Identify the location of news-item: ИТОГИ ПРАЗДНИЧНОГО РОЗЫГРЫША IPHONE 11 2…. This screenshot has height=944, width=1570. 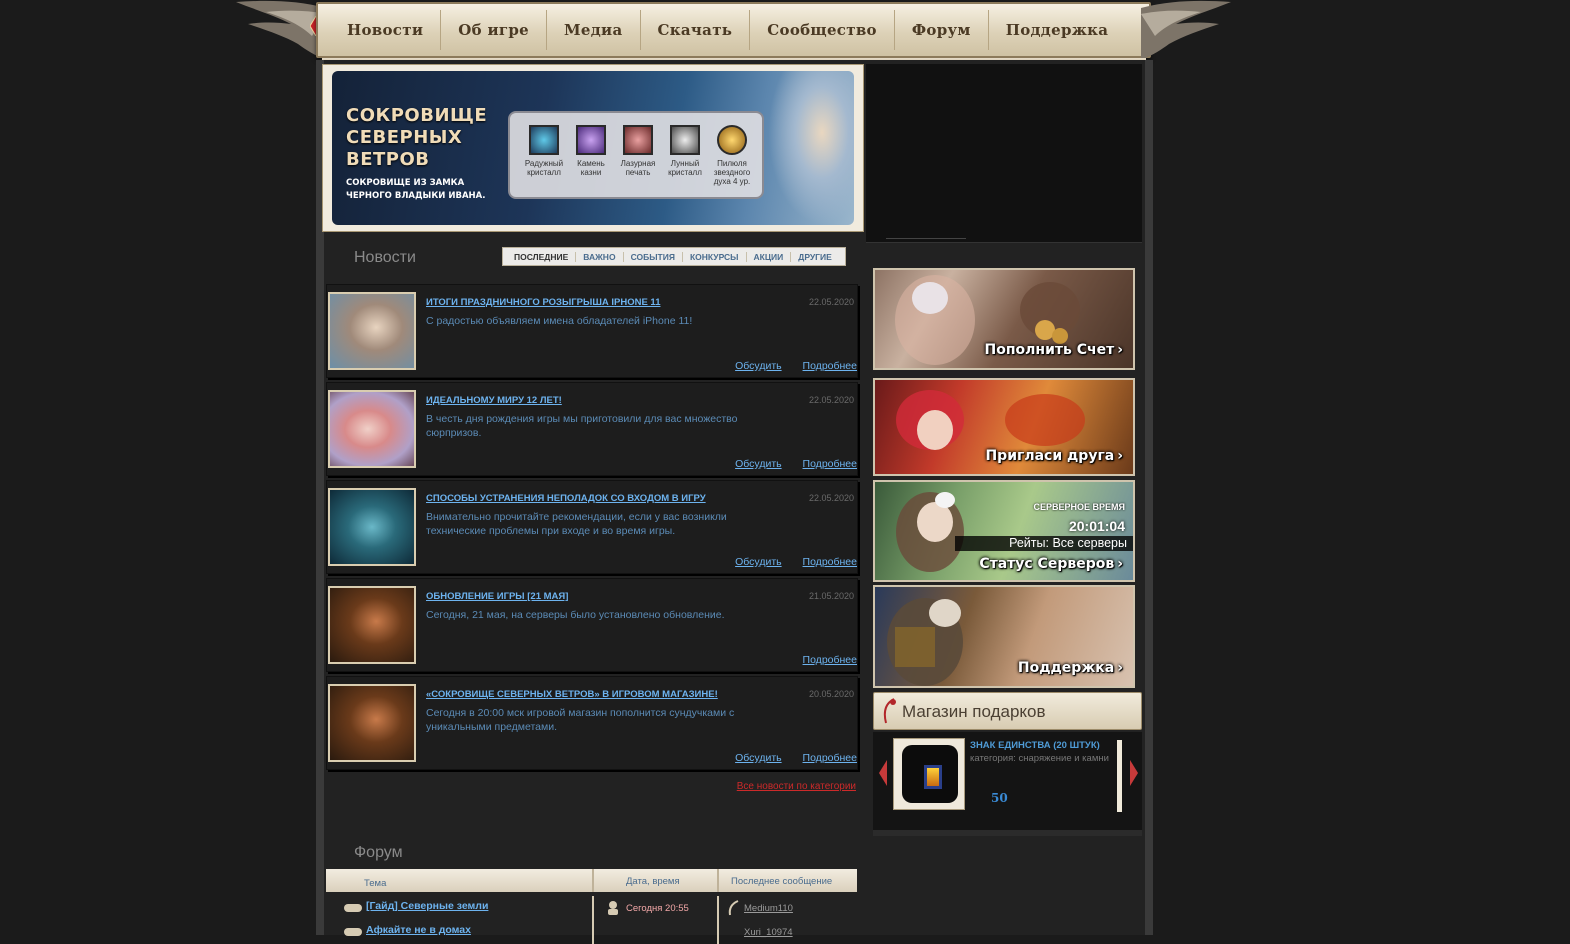
(592, 331).